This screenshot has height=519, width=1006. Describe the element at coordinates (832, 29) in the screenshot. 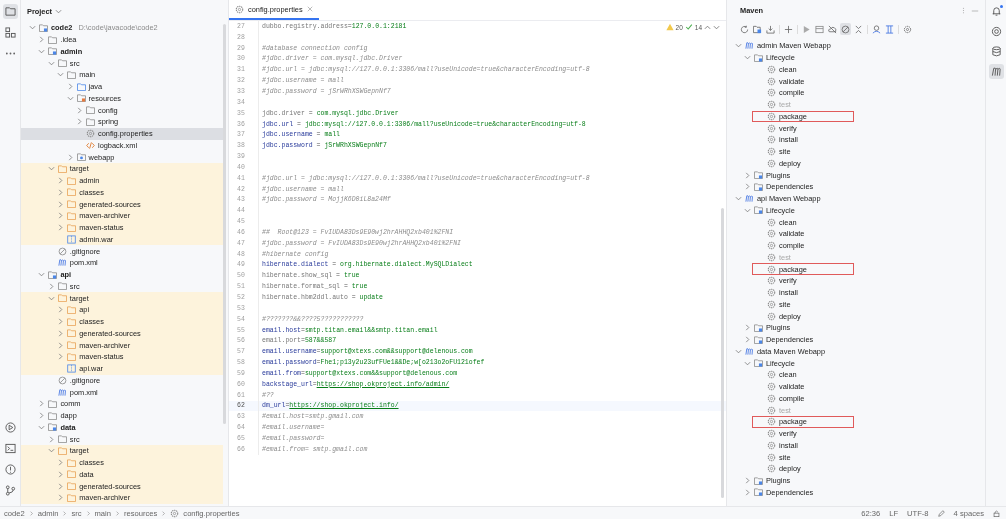

I see `cloud-off-icon` at that location.